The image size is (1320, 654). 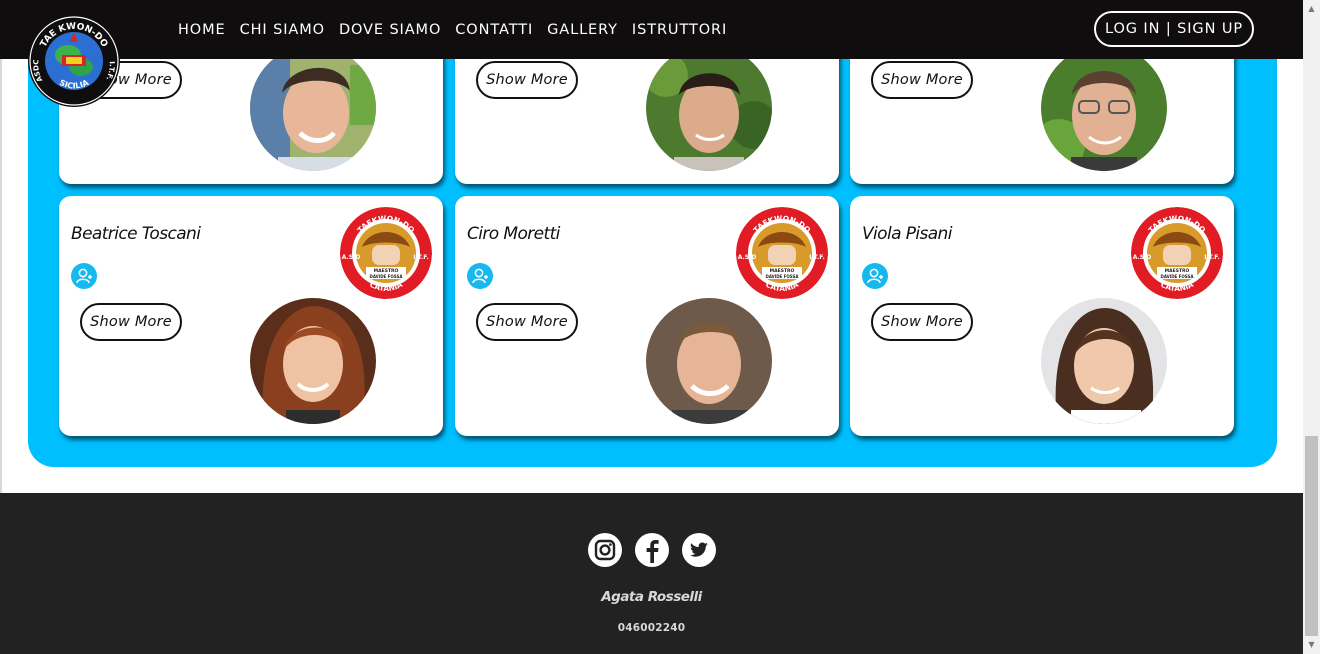 What do you see at coordinates (1311, 536) in the screenshot?
I see `scrollbar-thumb` at bounding box center [1311, 536].